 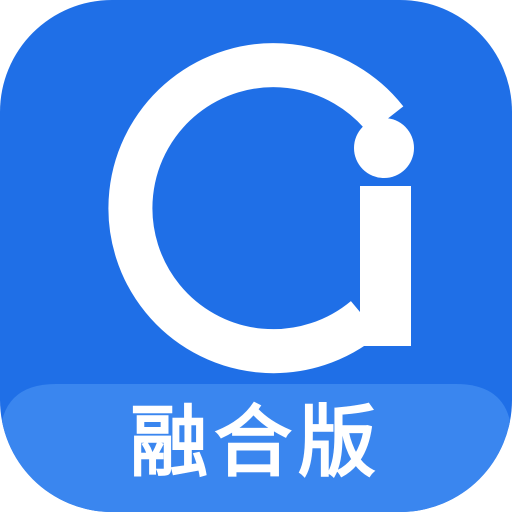 What do you see at coordinates (385, 266) in the screenshot?
I see `logo-stem` at bounding box center [385, 266].